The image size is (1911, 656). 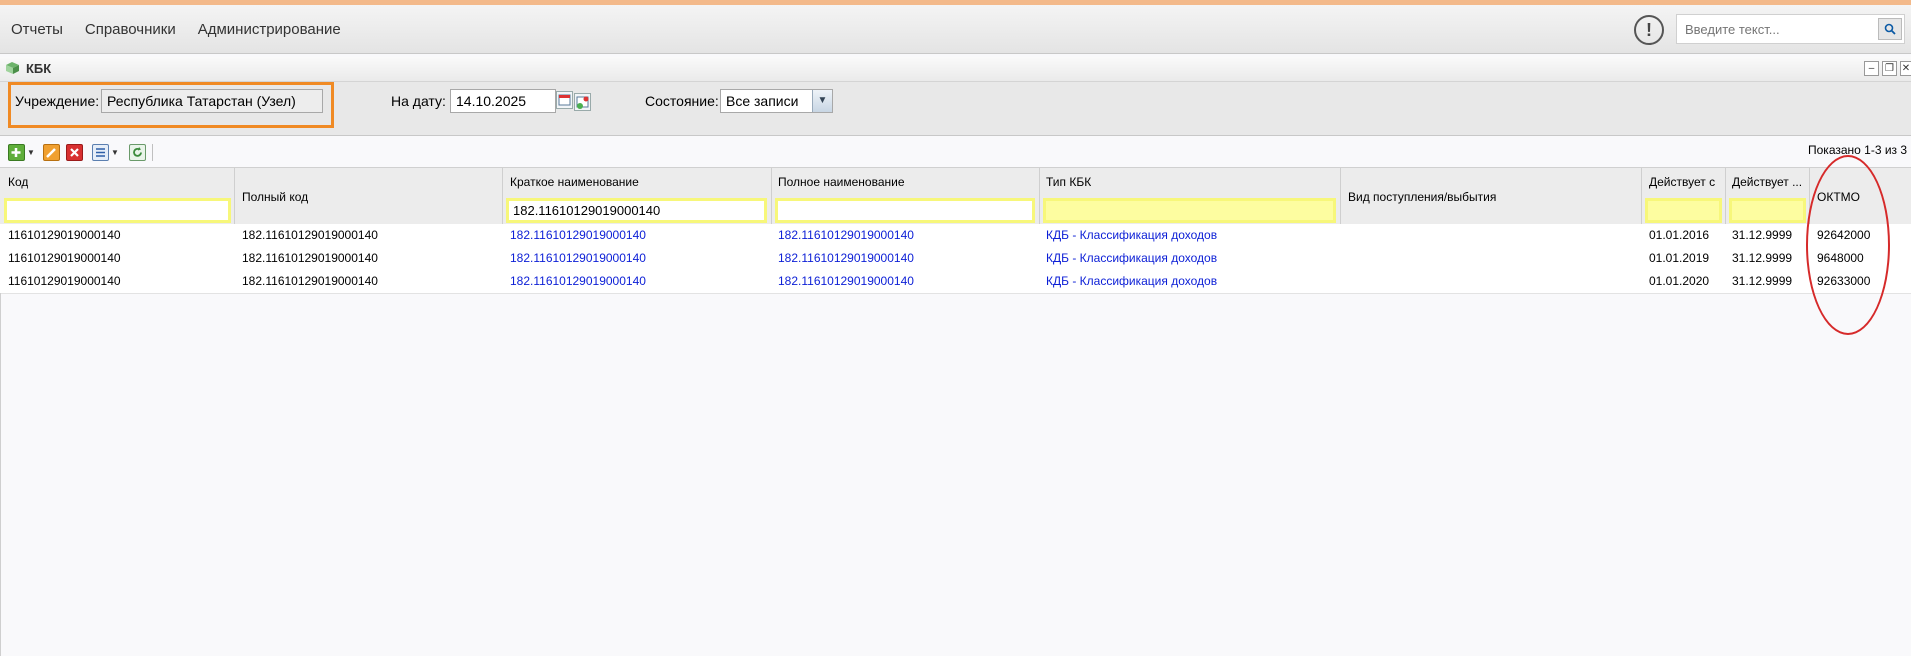 I want to click on refresh-icon, so click(x=137, y=152).